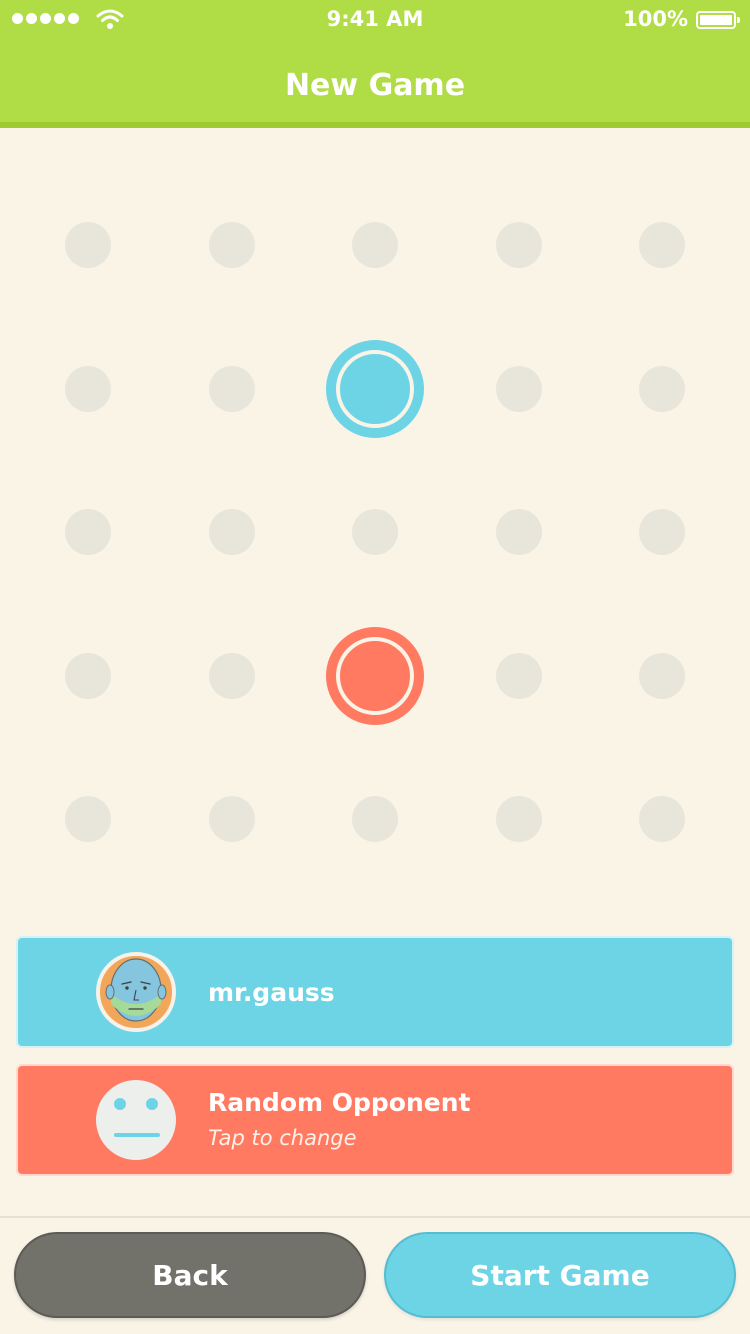 Image resolution: width=750 pixels, height=1334 pixels. I want to click on battery-percent: 100%, so click(655, 19).